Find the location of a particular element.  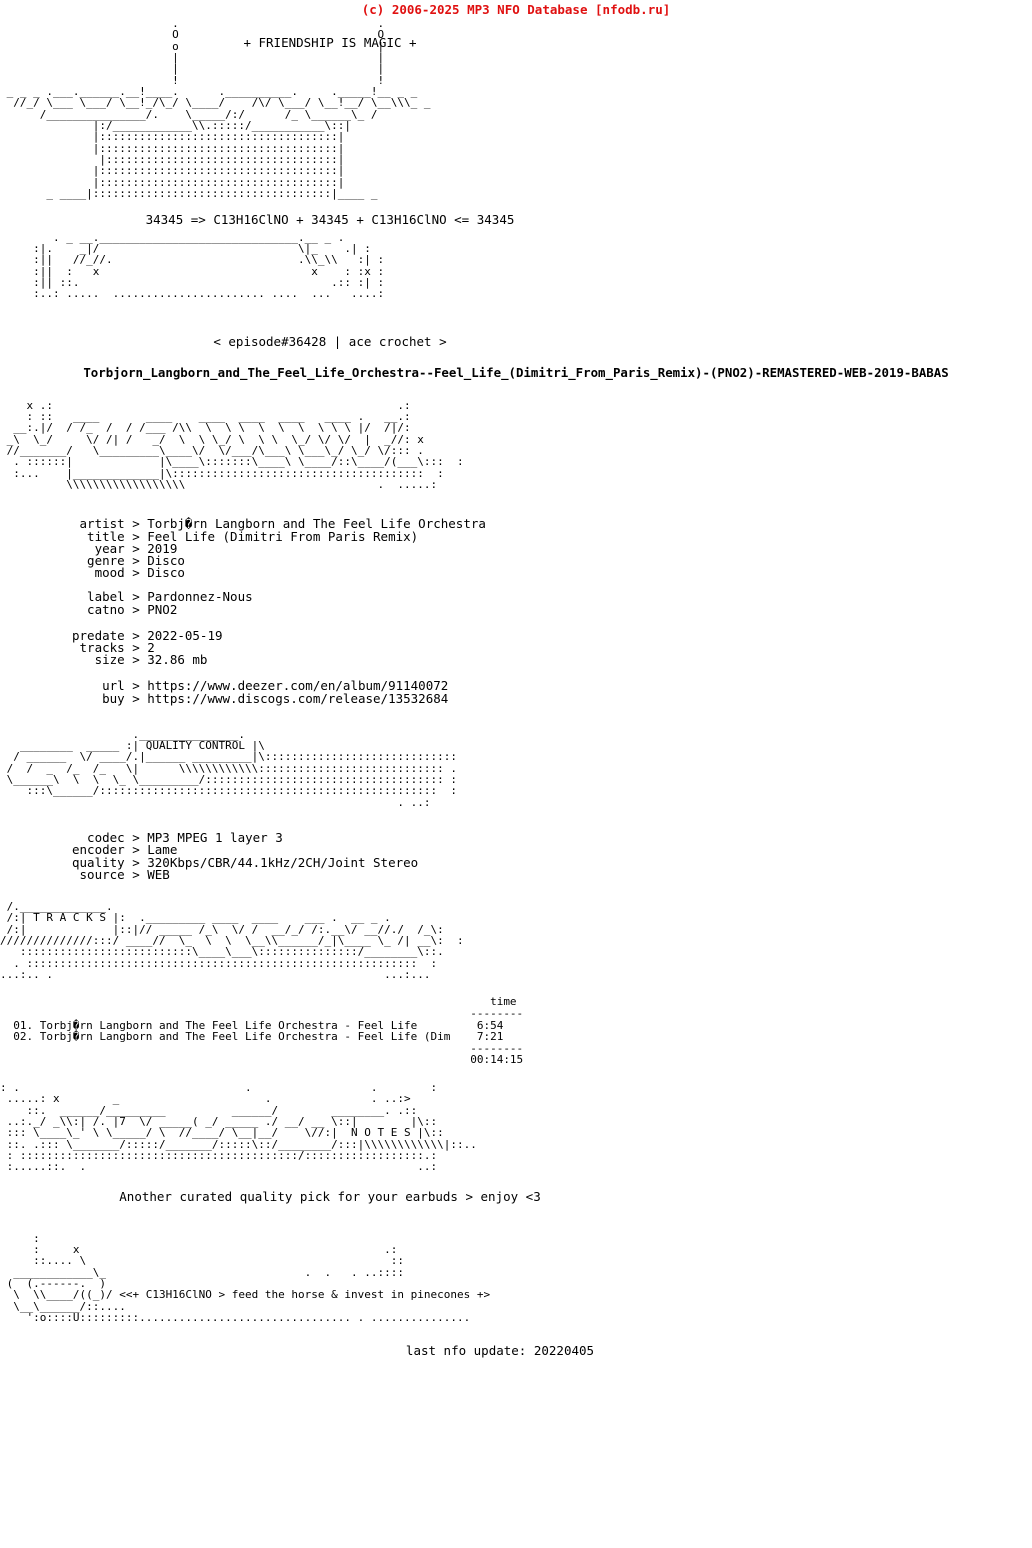

quality-row: source > WEB is located at coordinates (552, 874).